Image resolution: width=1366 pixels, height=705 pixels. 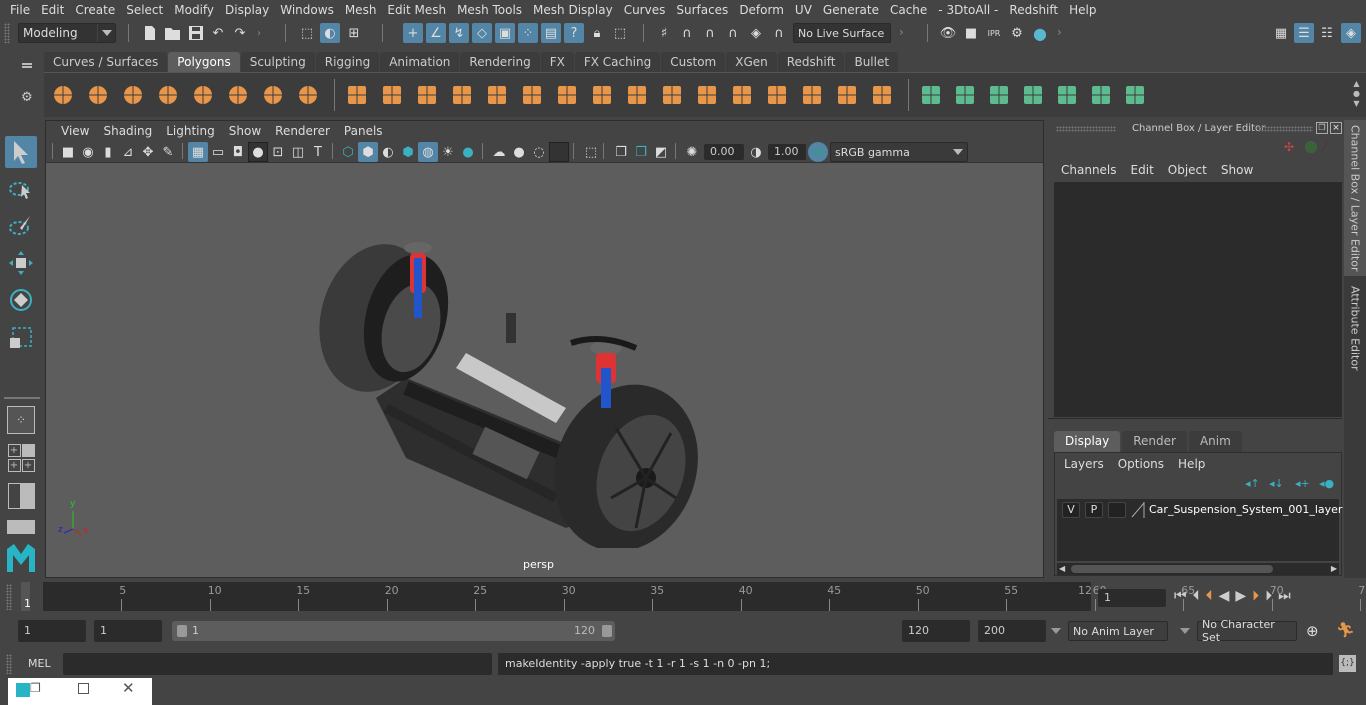 I want to click on car-suspension-model, so click(x=516, y=393).